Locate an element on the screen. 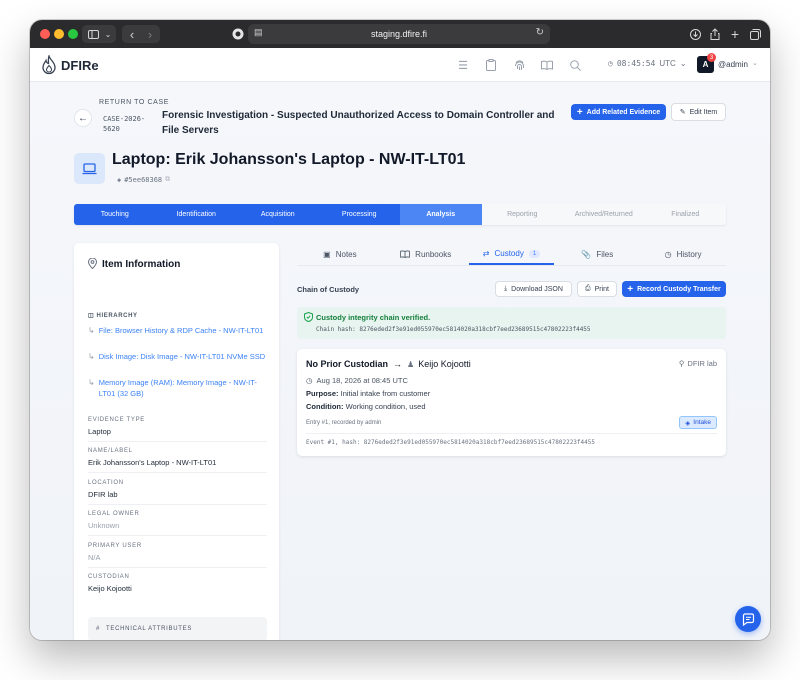 The image size is (800, 680). stage-processing: Processing is located at coordinates (359, 214).